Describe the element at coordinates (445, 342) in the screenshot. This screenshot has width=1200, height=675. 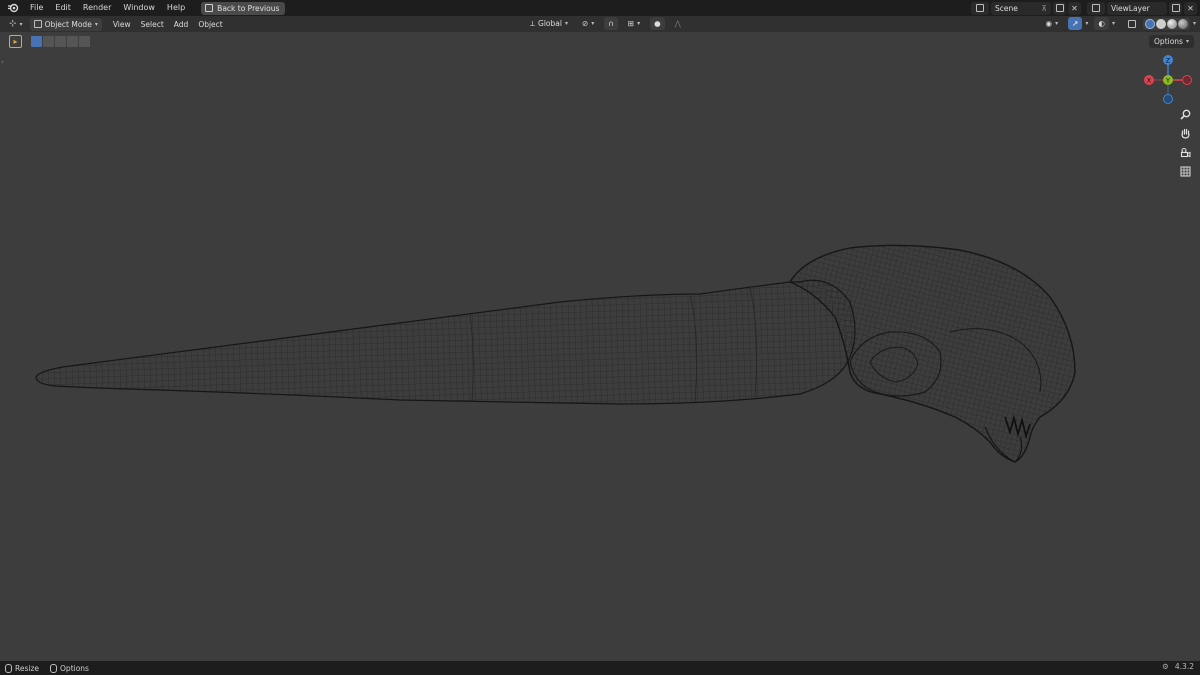
I see `mesh-body` at that location.